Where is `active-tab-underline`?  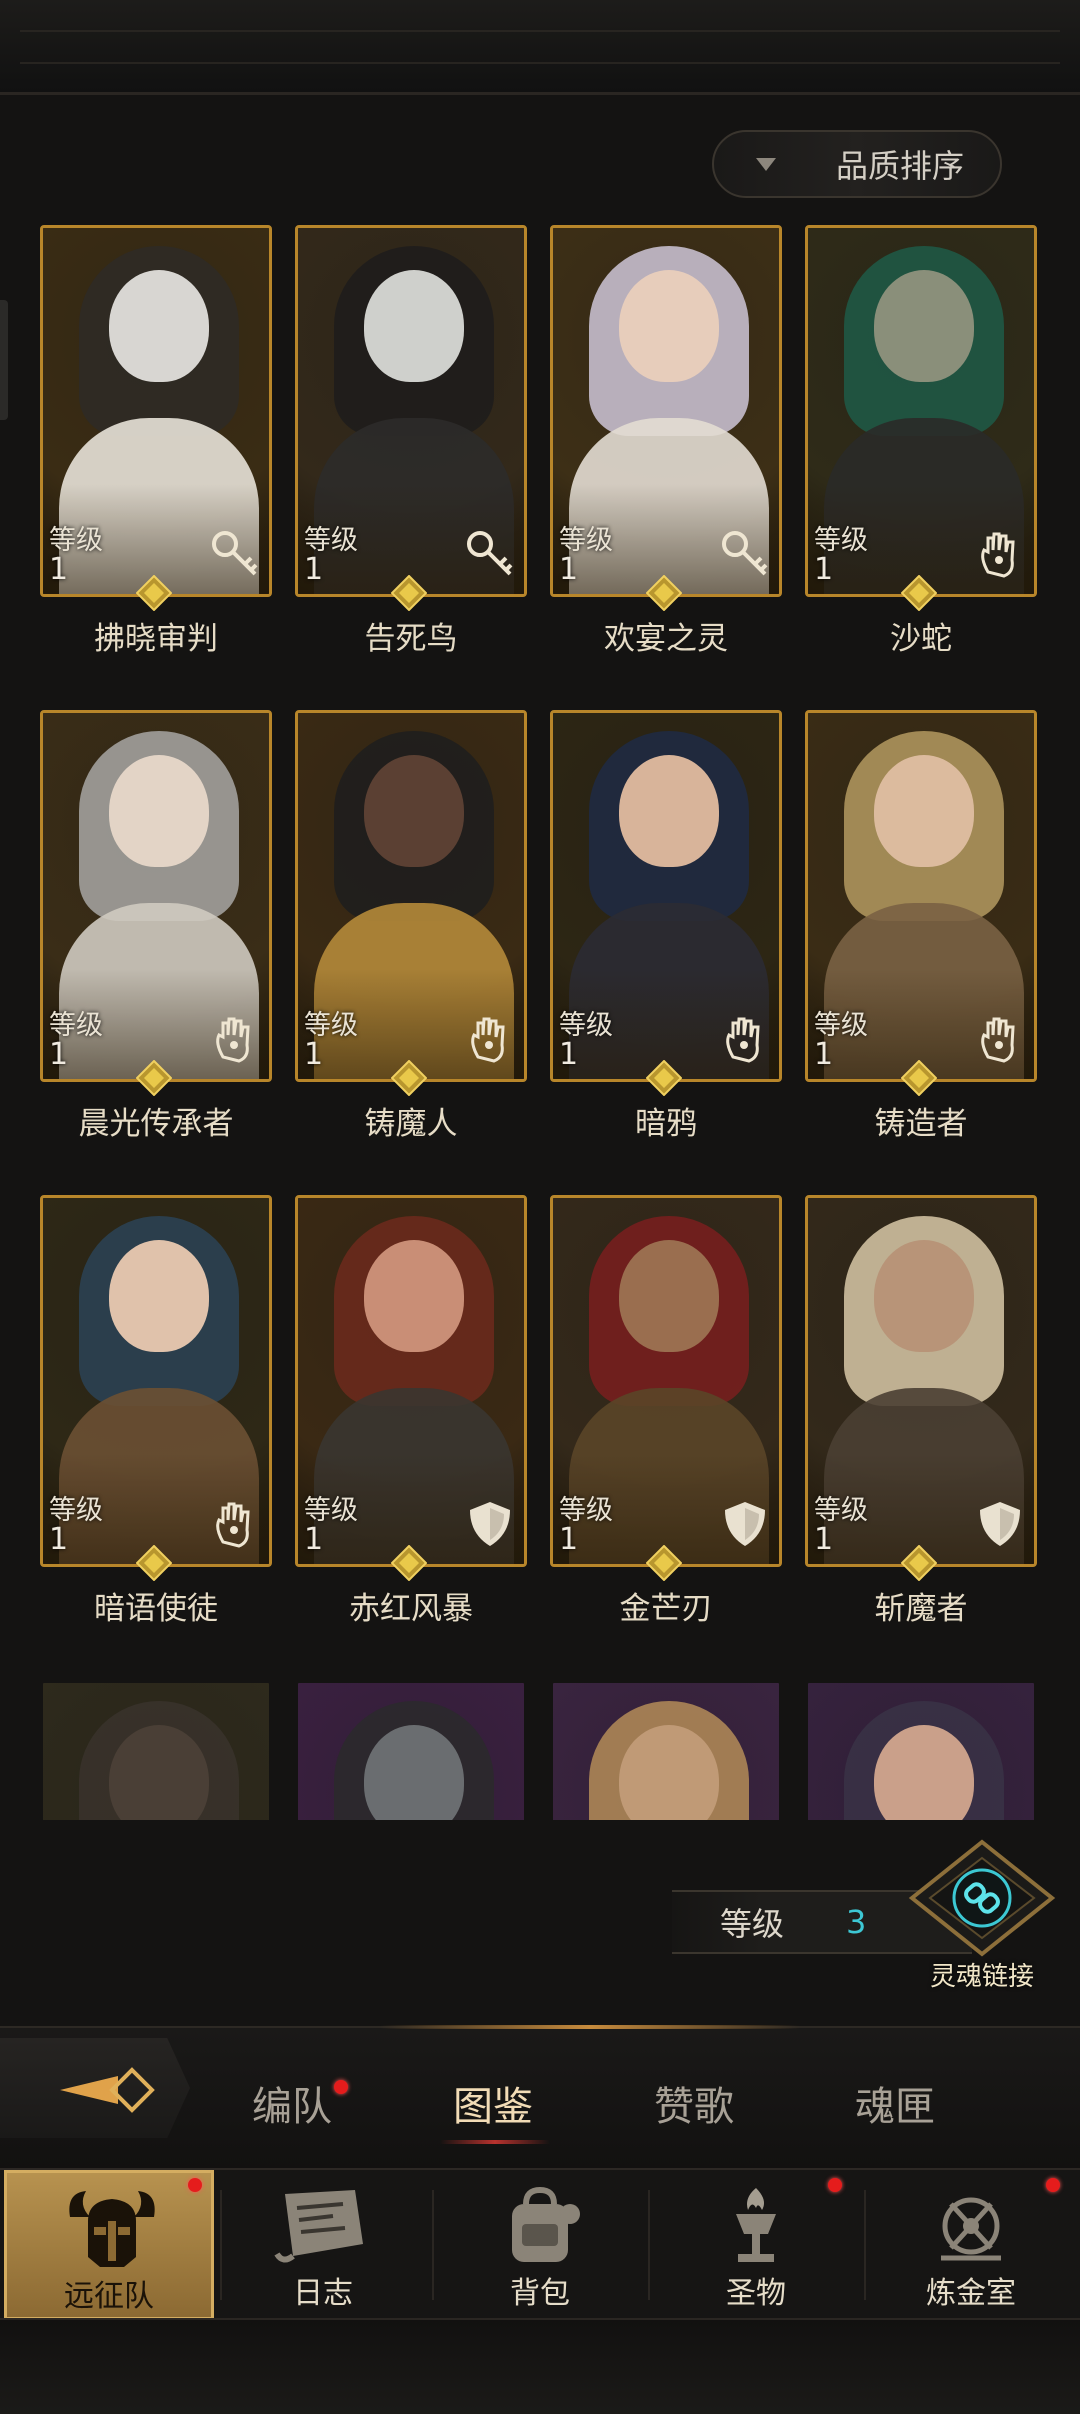
active-tab-underline is located at coordinates (495, 2142).